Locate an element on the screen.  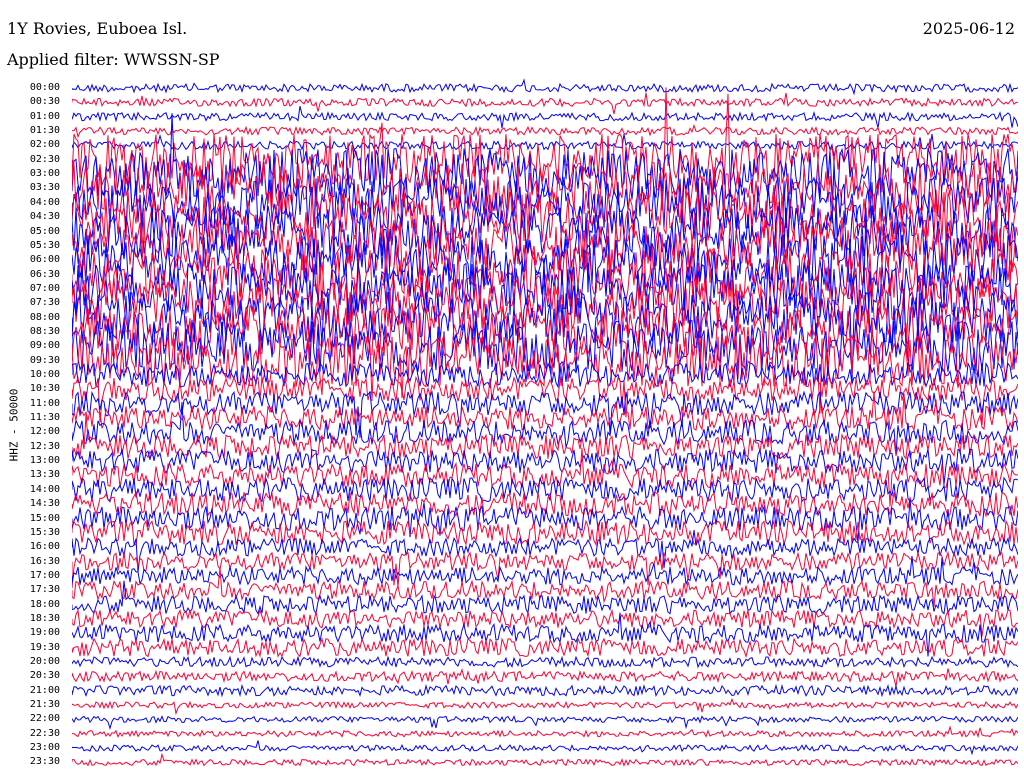
time-label: 21:30 is located at coordinates (44, 705).